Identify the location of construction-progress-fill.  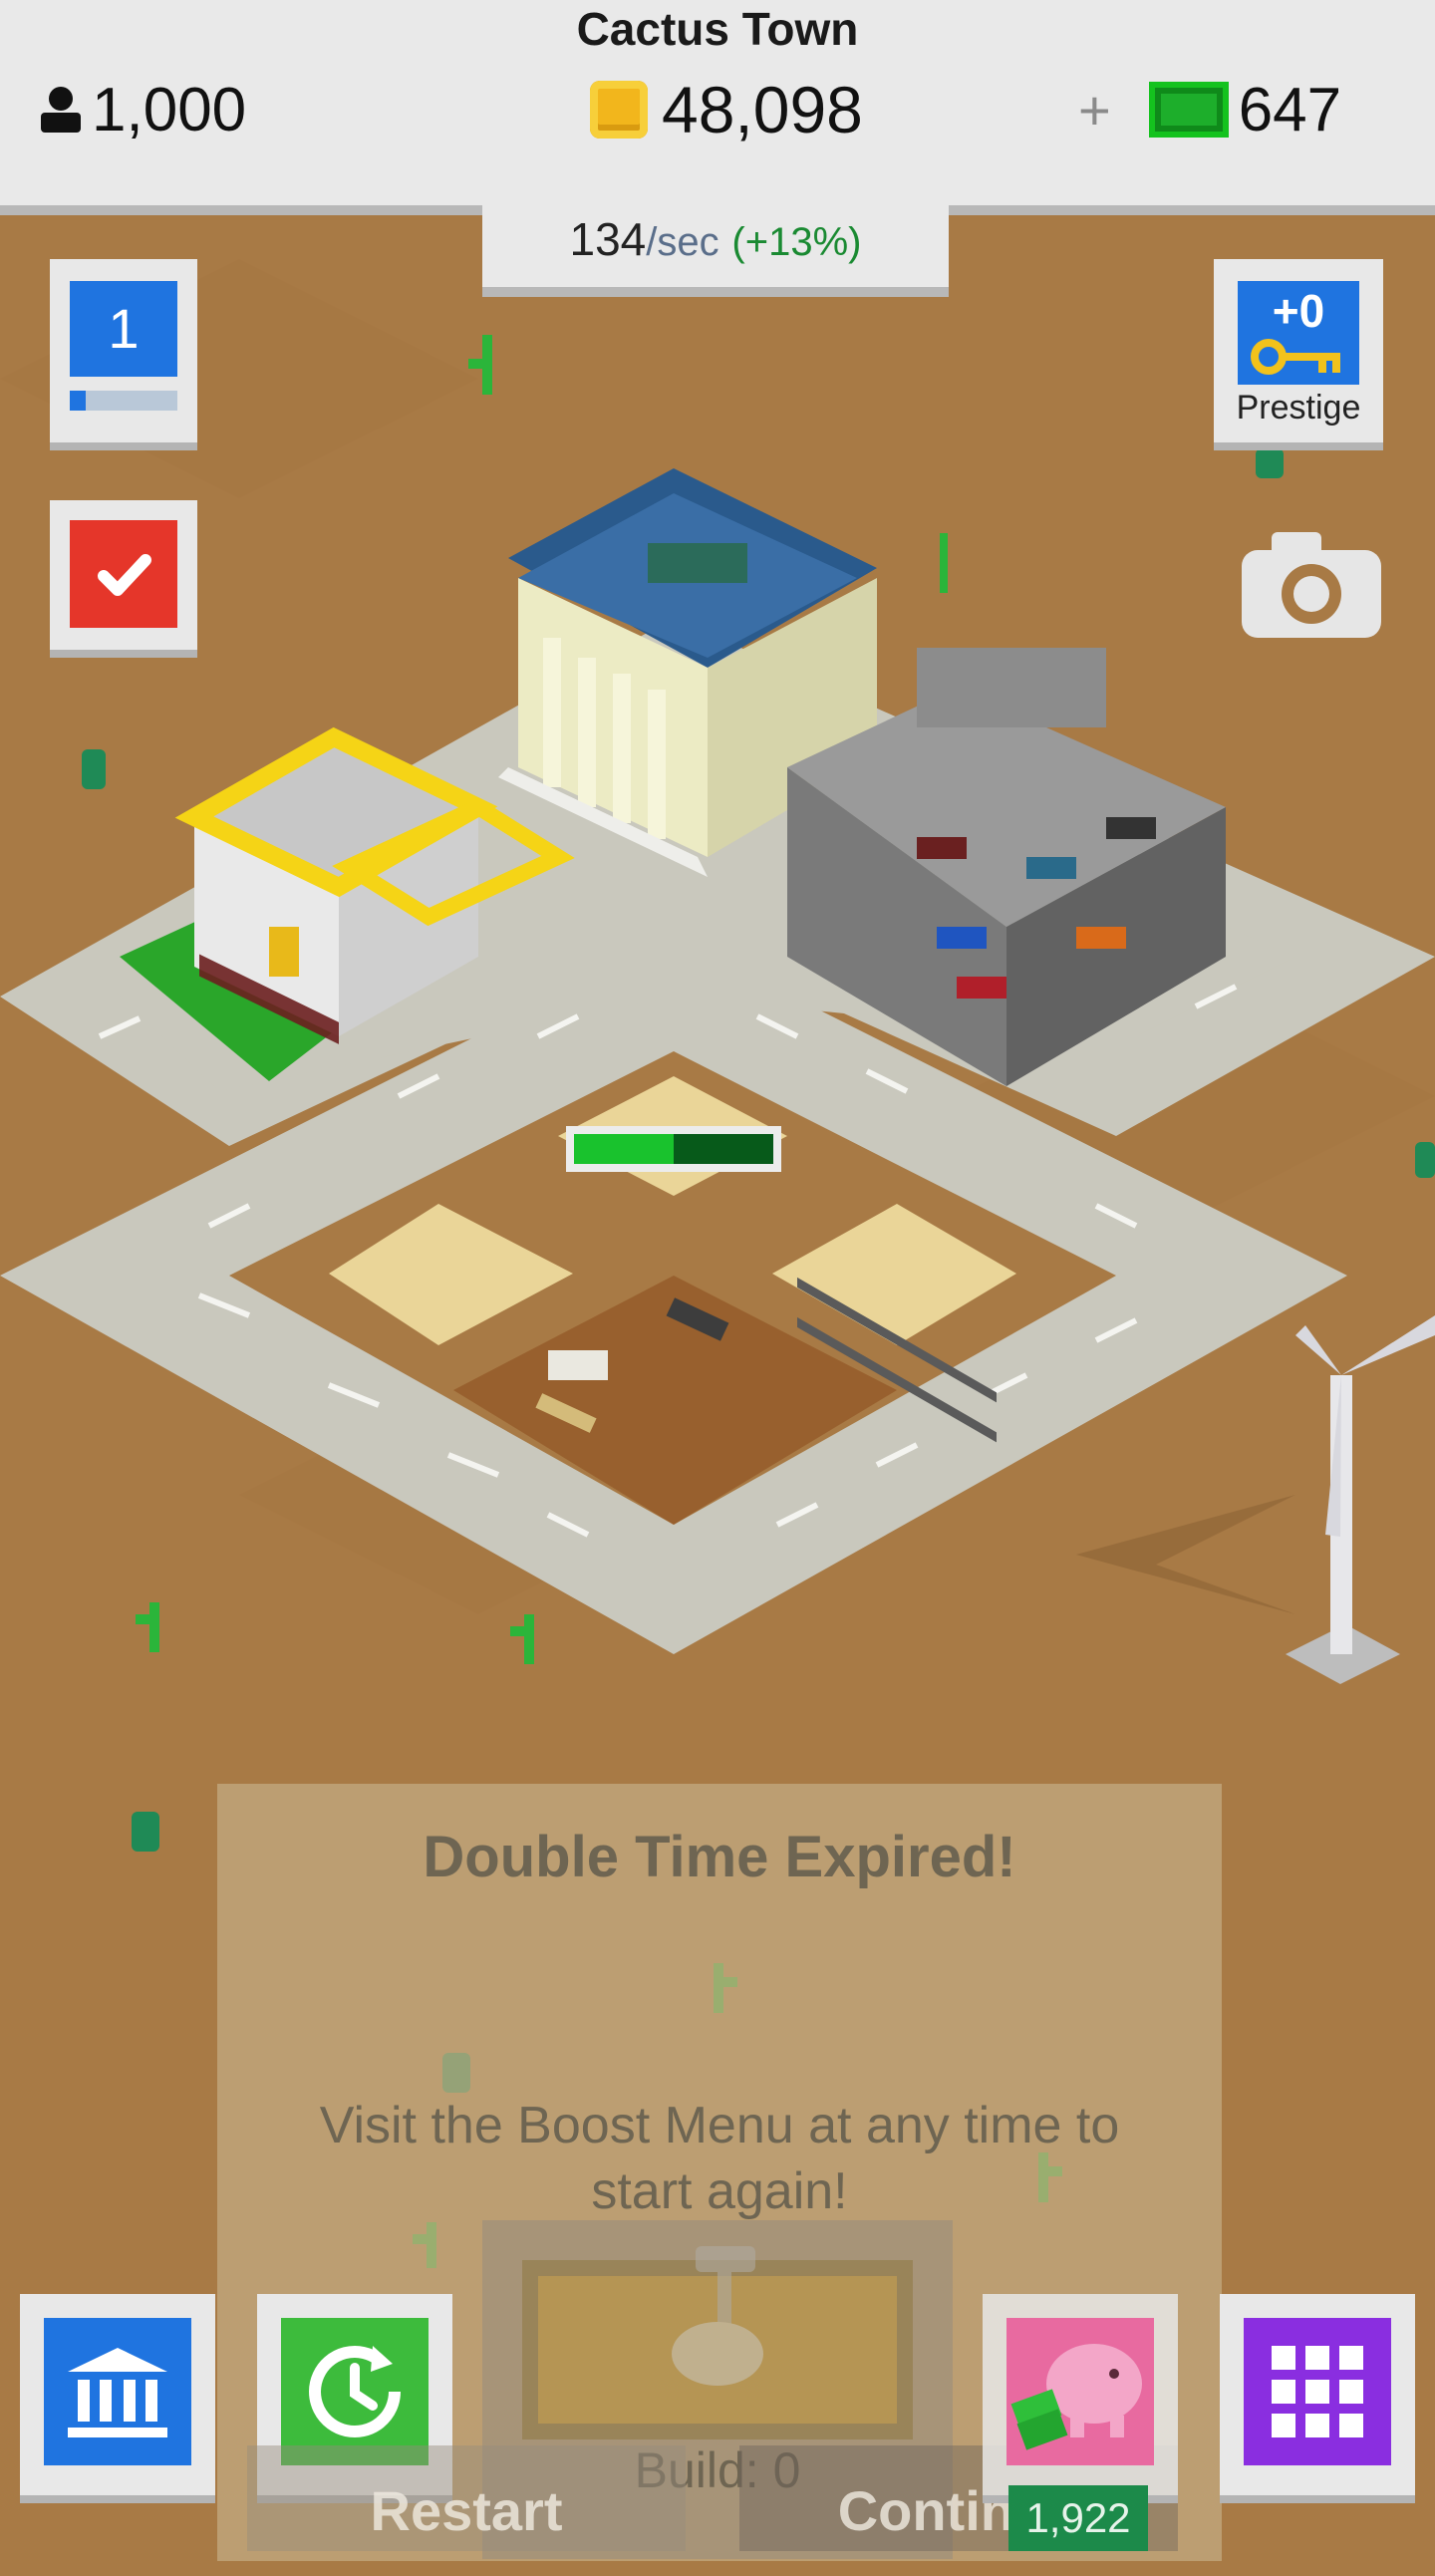
(624, 1149).